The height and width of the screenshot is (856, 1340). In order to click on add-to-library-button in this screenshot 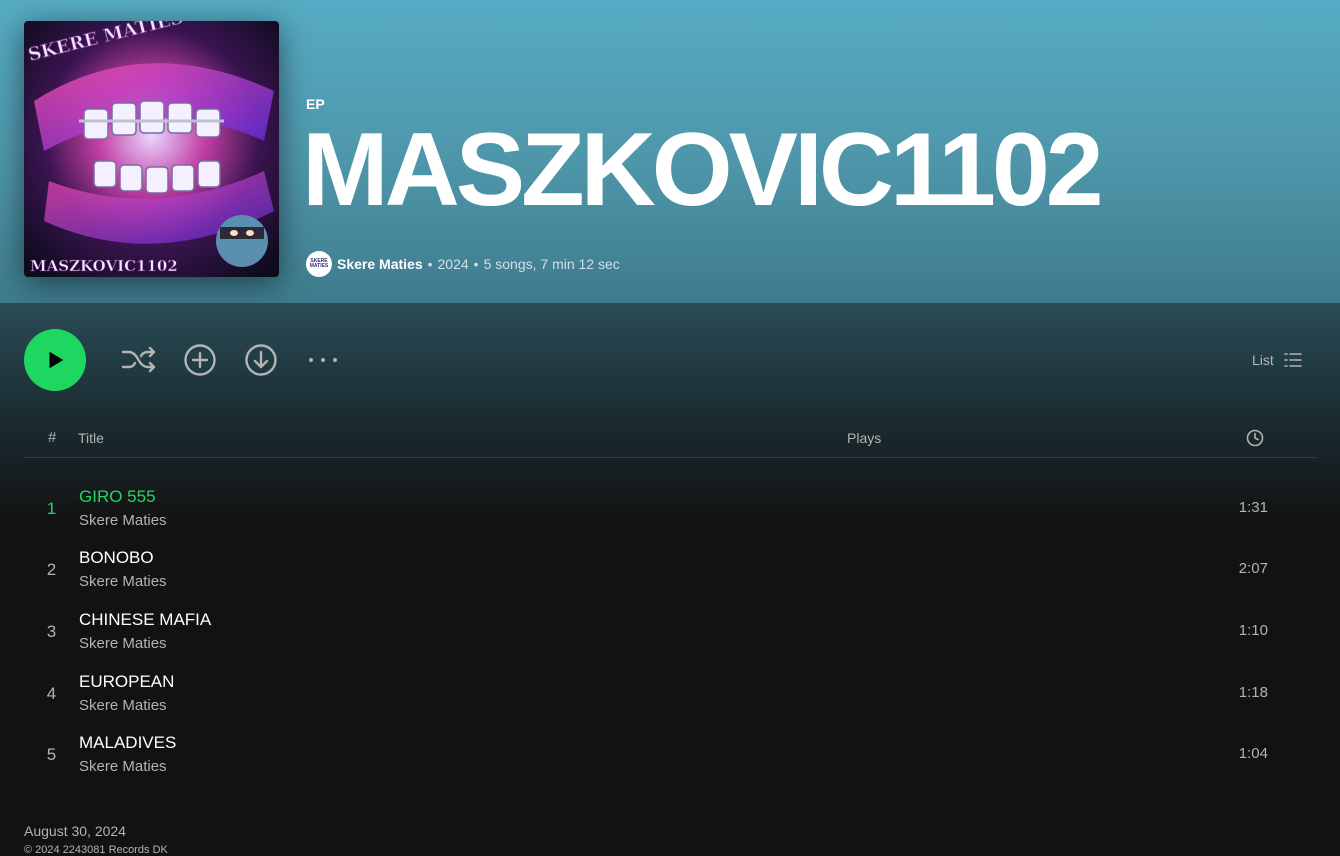, I will do `click(200, 360)`.